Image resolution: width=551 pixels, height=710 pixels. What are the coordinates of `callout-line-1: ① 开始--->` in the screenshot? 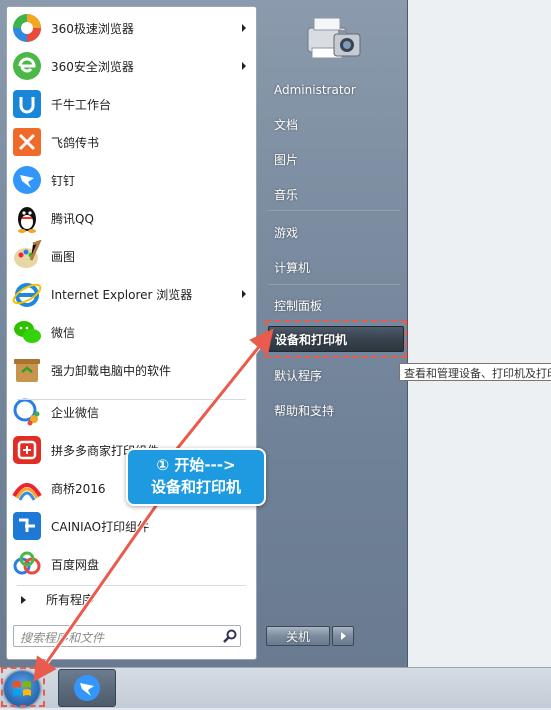 It's located at (196, 465).